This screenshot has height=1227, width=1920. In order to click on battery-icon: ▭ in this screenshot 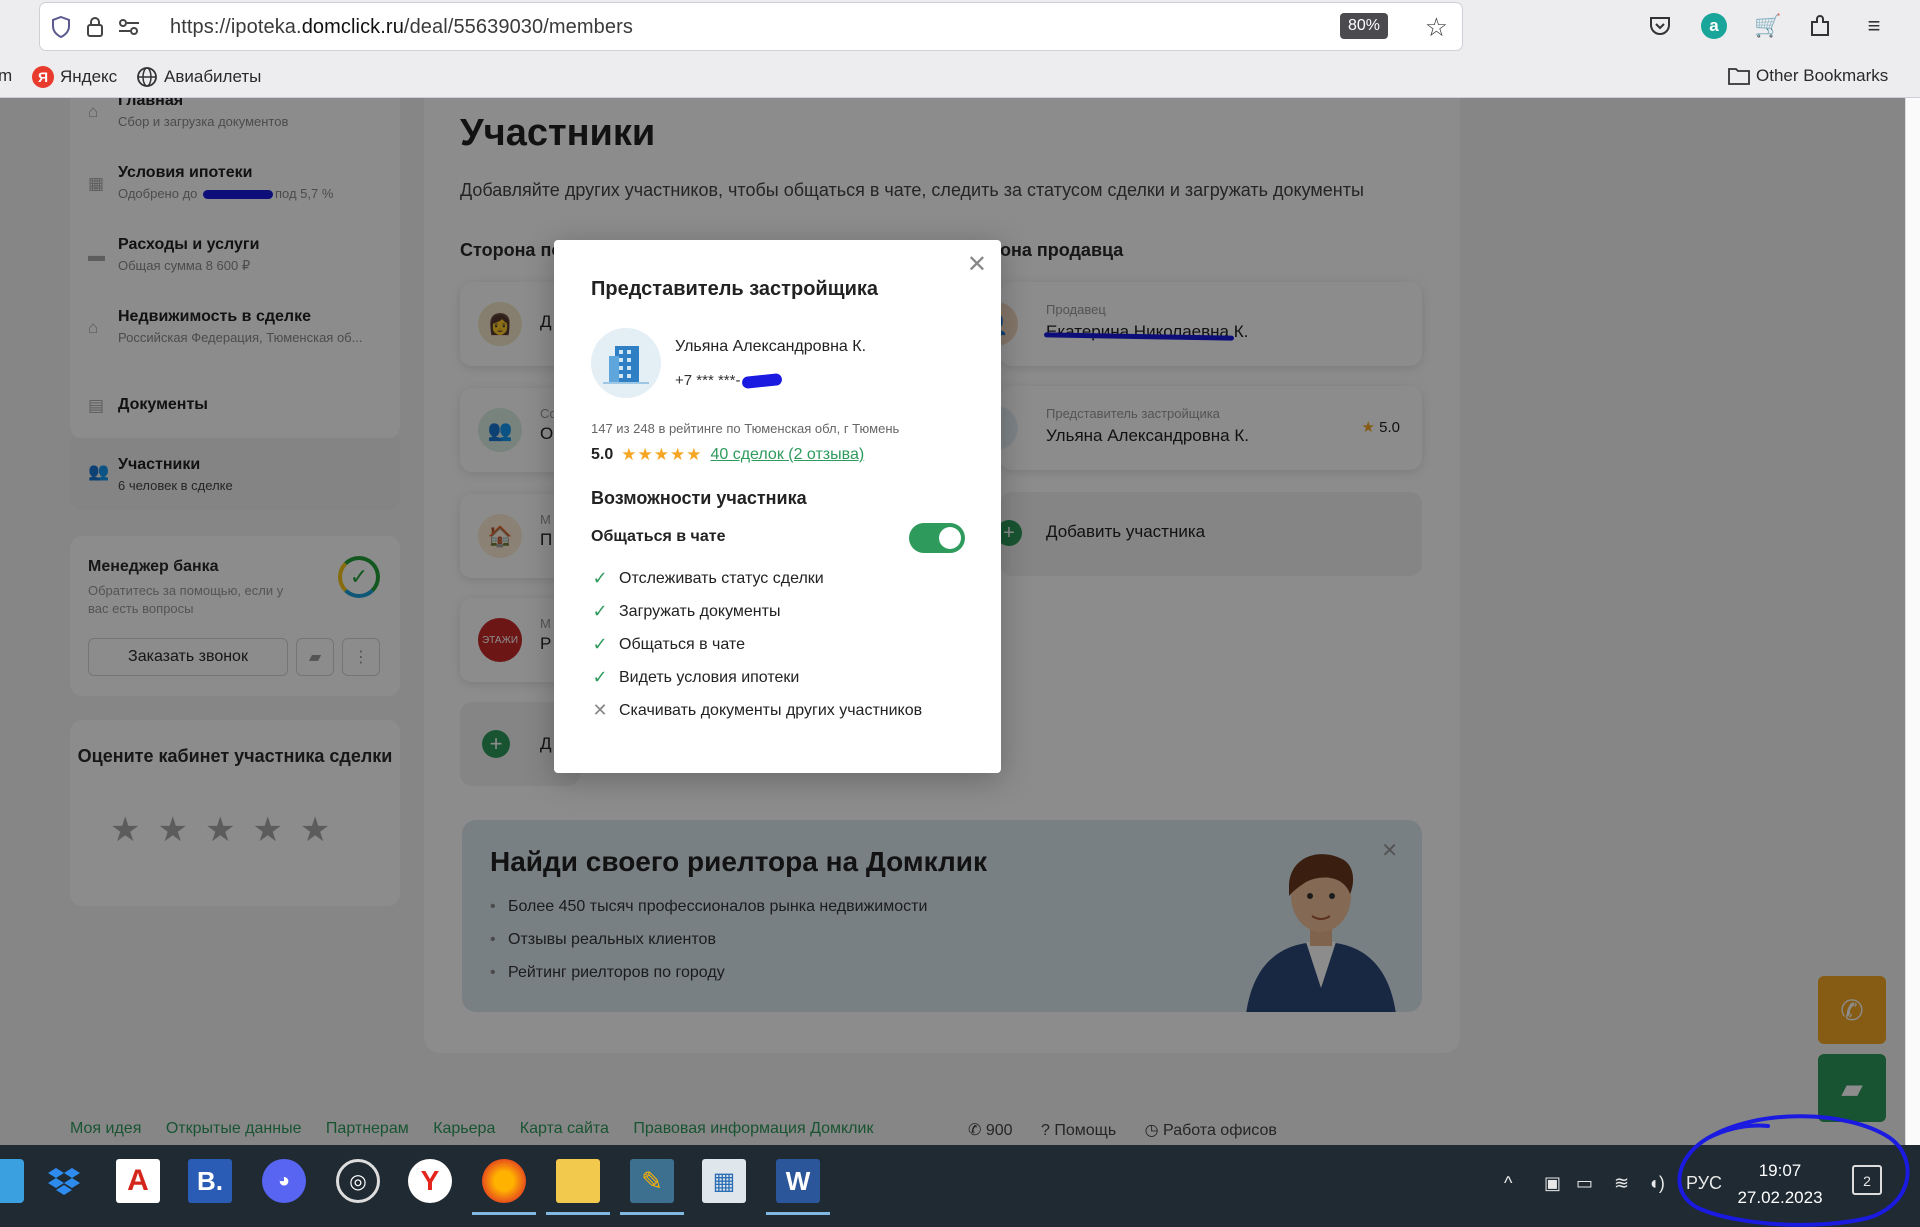, I will do `click(1584, 1183)`.